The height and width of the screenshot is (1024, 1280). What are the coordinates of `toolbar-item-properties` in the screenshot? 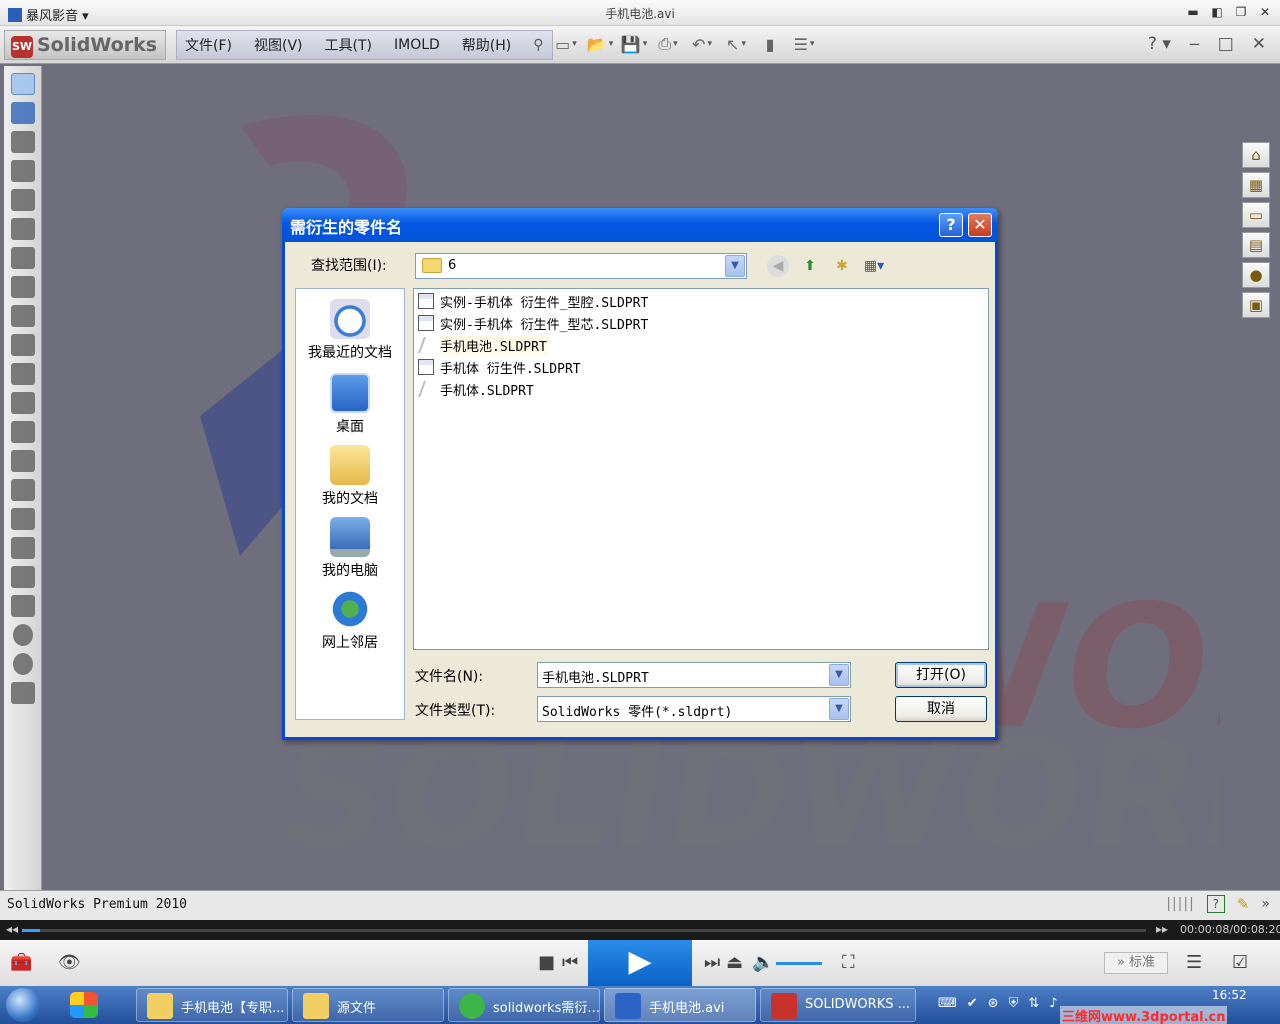 It's located at (22, 693).